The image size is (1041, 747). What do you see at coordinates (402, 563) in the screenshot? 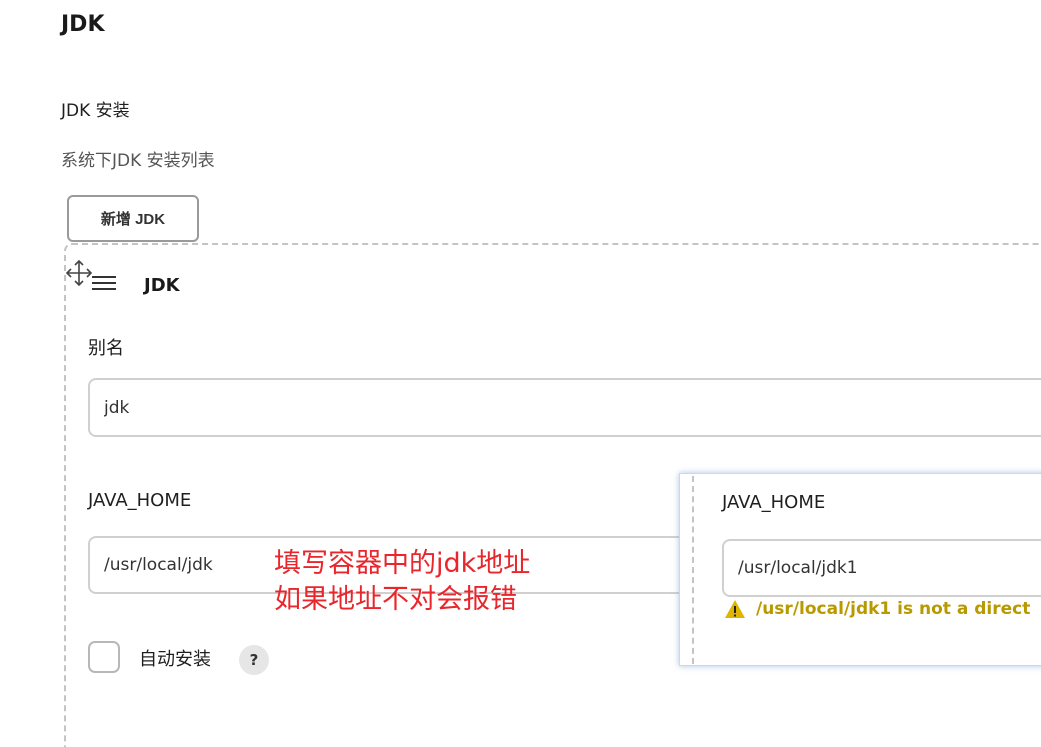
I see `annotation-line-1: 填写容器中的jdk地址` at bounding box center [402, 563].